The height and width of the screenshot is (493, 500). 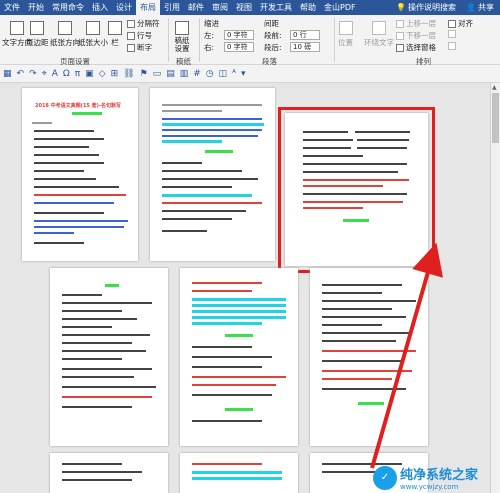 I want to click on spacing-after-input: 10 磅, so click(x=305, y=47).